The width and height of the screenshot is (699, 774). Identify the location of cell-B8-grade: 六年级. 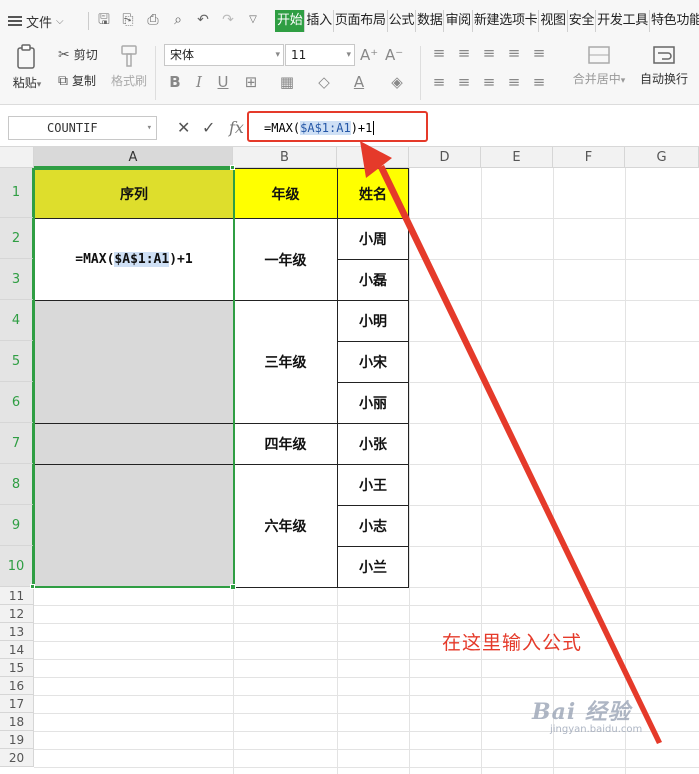
(285, 526).